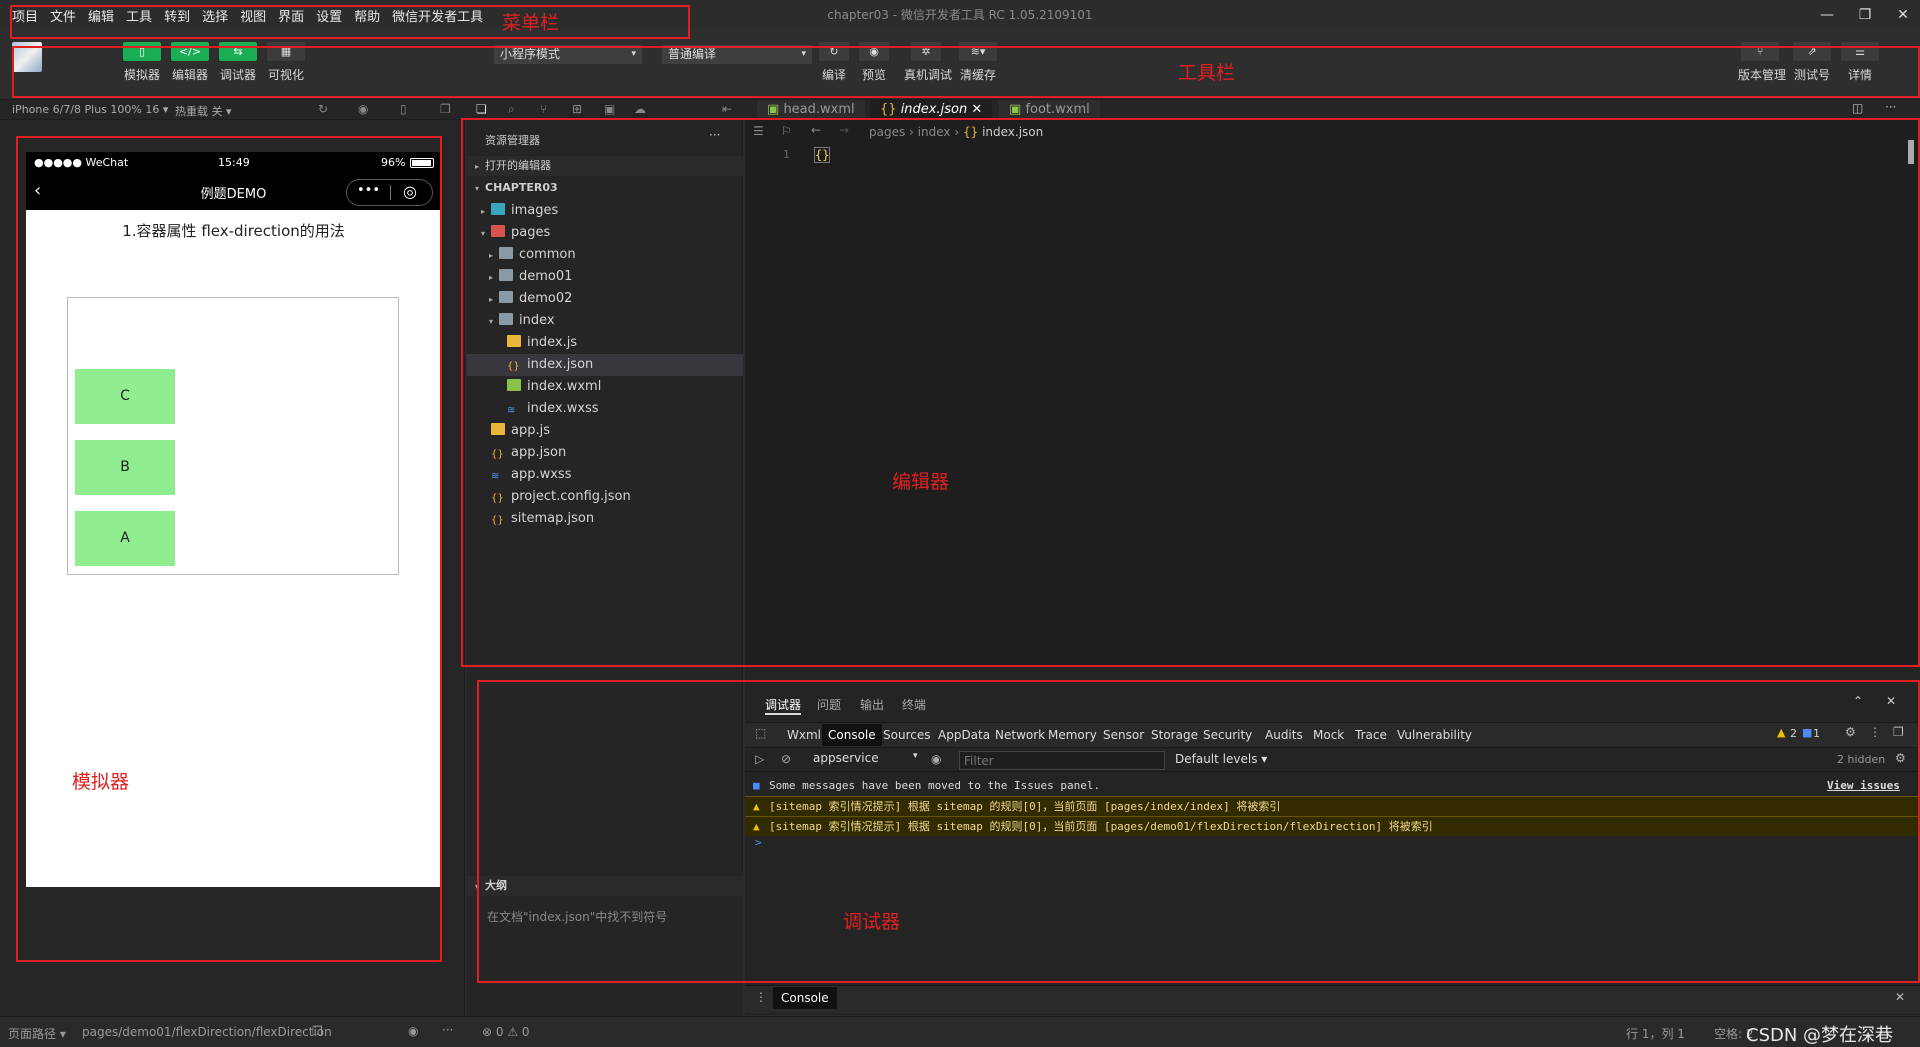 This screenshot has height=1047, width=1920. I want to click on restore-icon: ❐, so click(1865, 15).